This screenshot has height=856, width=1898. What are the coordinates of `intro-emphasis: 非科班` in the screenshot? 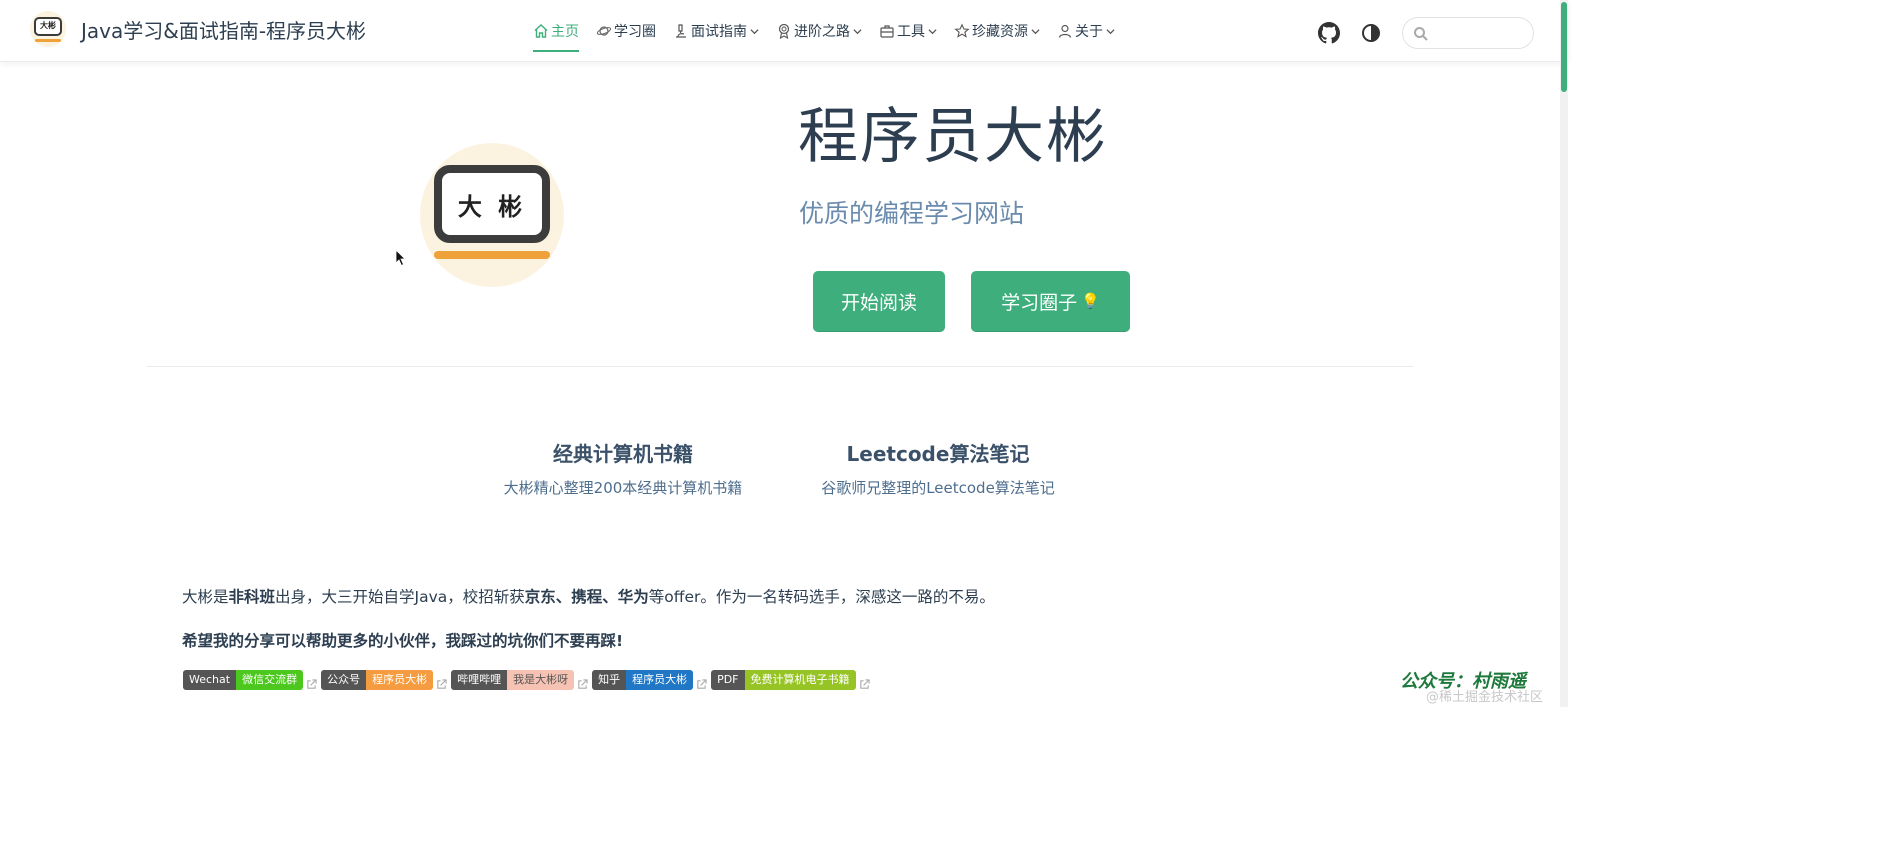 It's located at (252, 597).